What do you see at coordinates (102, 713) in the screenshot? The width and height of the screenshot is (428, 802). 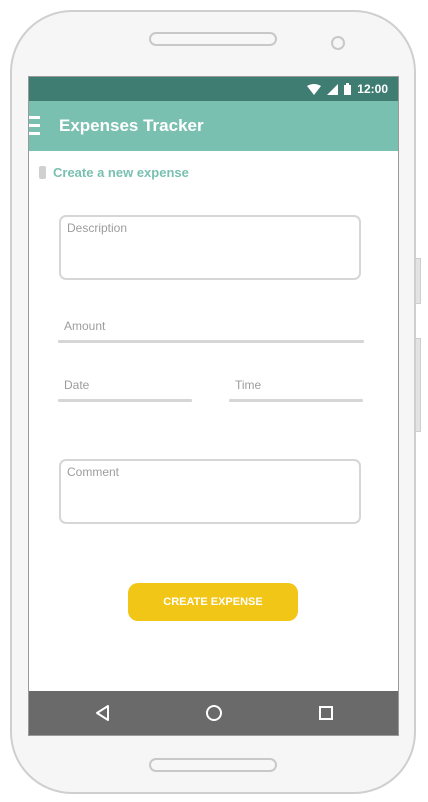 I see `back-icon` at bounding box center [102, 713].